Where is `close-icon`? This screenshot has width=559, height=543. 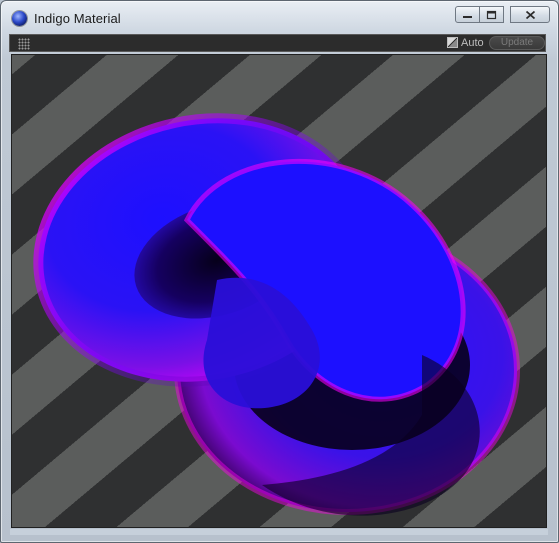
close-icon is located at coordinates (530, 14).